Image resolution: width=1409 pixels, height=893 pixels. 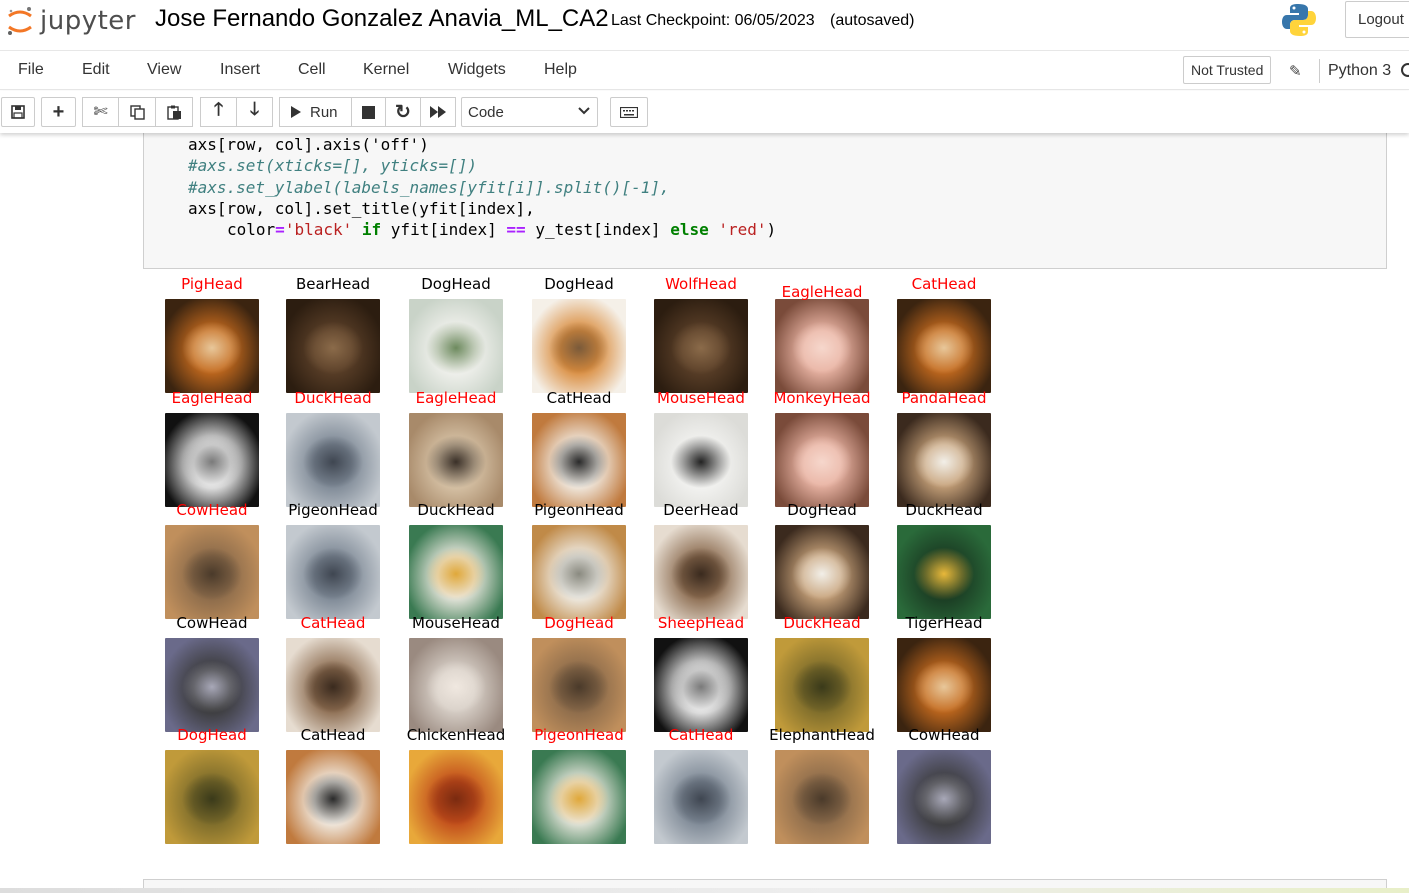 What do you see at coordinates (1227, 70) in the screenshot?
I see `not-trusted-button: Not Trusted` at bounding box center [1227, 70].